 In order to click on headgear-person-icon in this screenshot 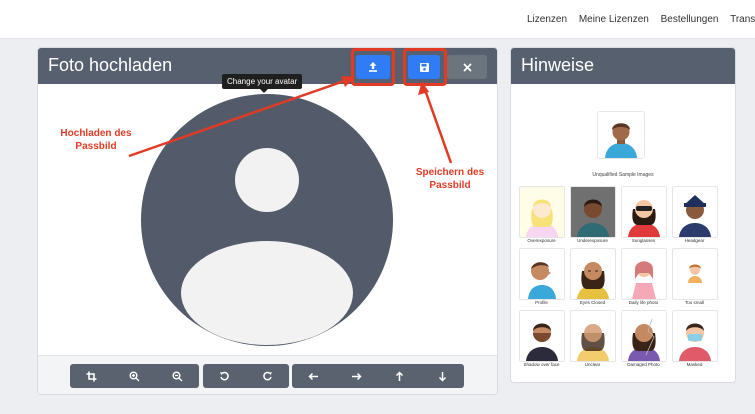, I will do `click(695, 212)`.